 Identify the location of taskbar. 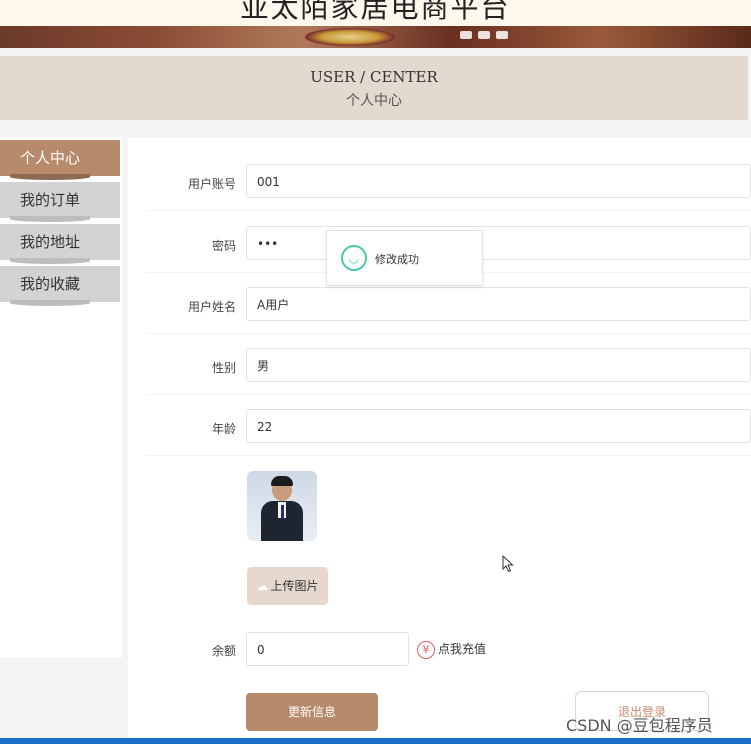
(375, 741).